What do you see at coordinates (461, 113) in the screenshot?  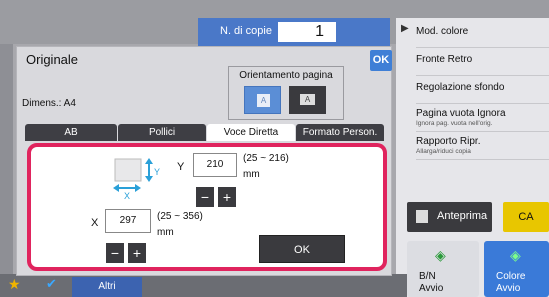 I see `menu-item-label: Pagina vuota Ignora` at bounding box center [461, 113].